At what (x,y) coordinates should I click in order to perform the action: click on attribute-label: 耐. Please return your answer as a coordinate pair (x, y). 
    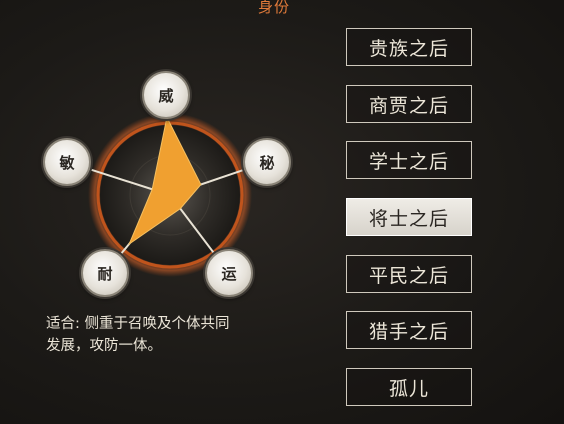
    Looking at the image, I should click on (105, 273).